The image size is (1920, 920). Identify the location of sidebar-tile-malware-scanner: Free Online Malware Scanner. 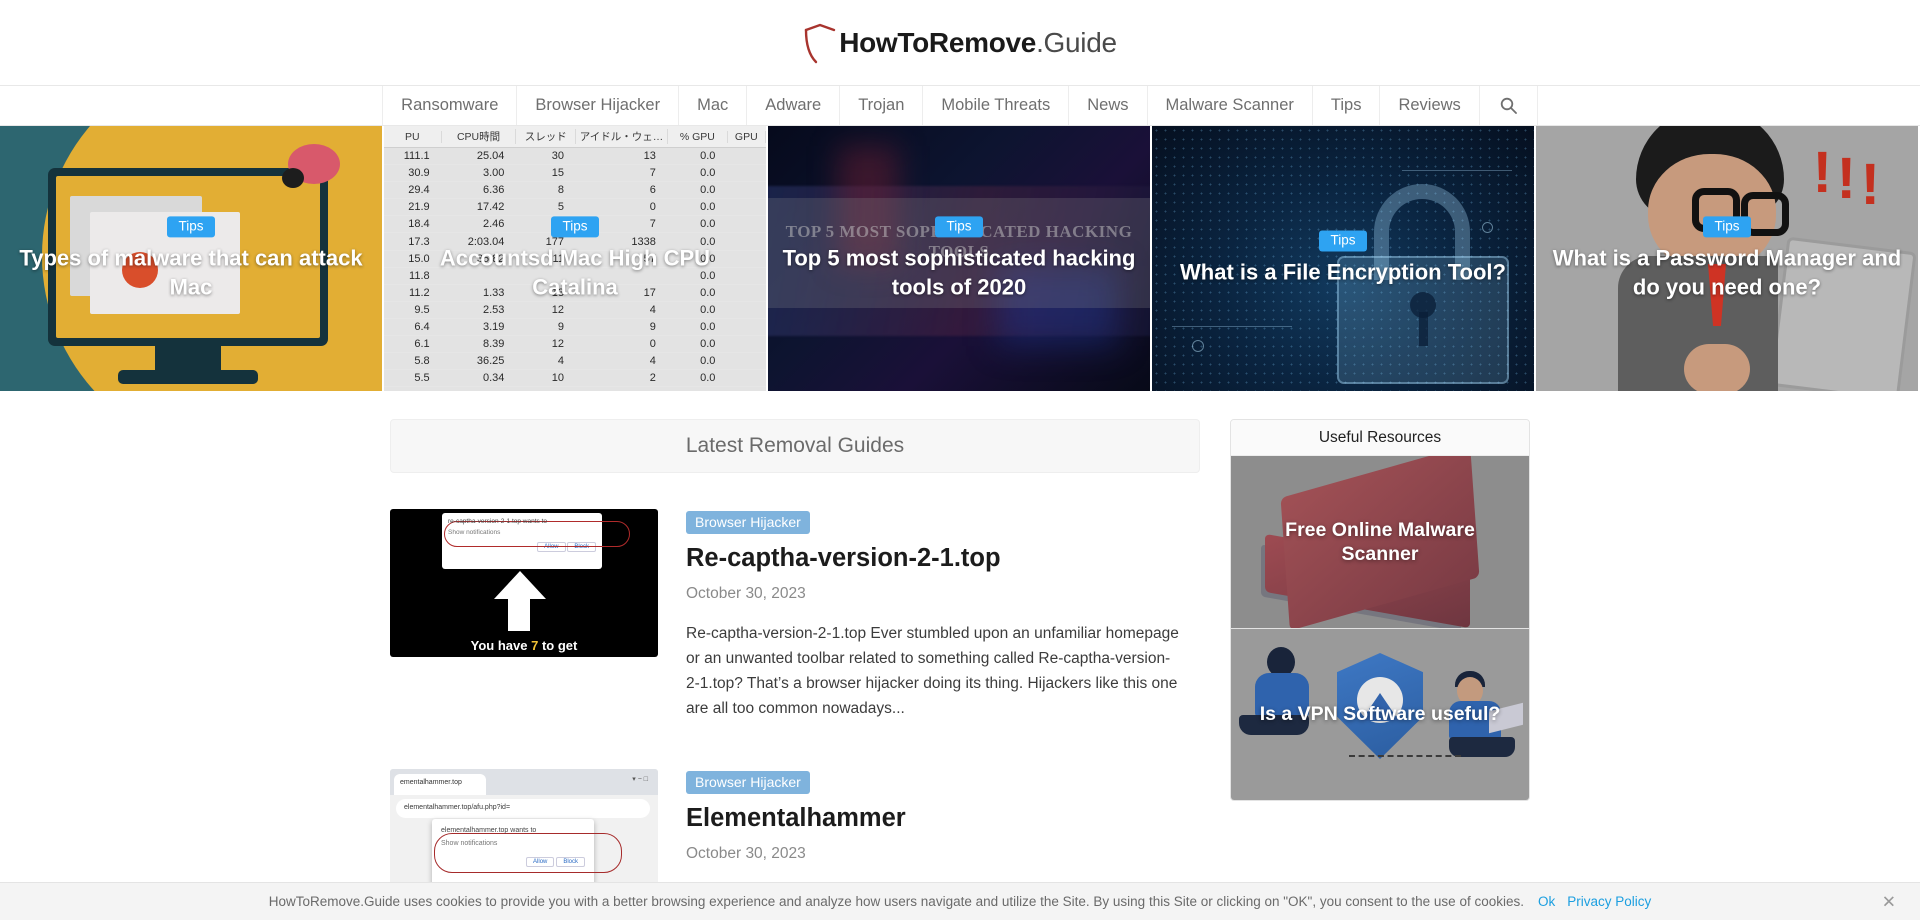
(1380, 542).